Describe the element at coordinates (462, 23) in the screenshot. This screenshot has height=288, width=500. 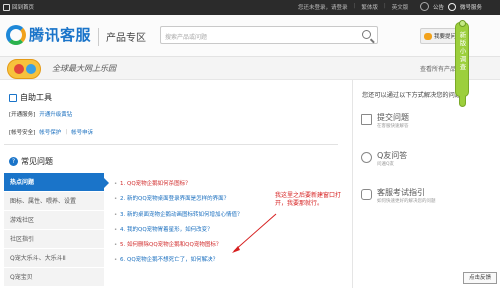
I see `pin-icon` at that location.